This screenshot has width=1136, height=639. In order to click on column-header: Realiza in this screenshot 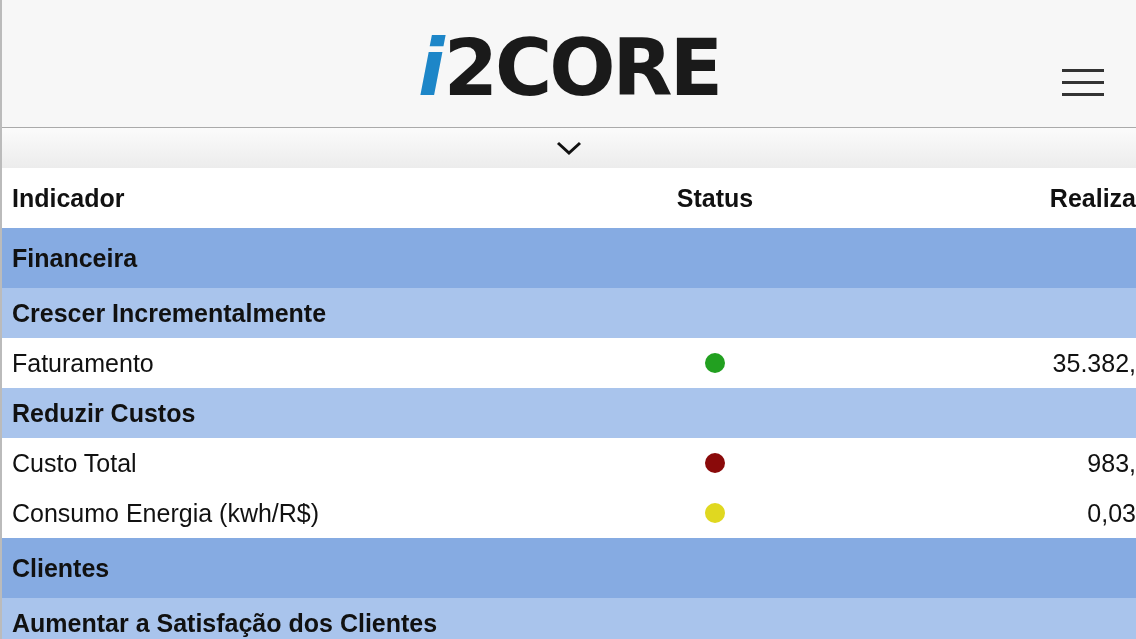, I will do `click(1092, 198)`.